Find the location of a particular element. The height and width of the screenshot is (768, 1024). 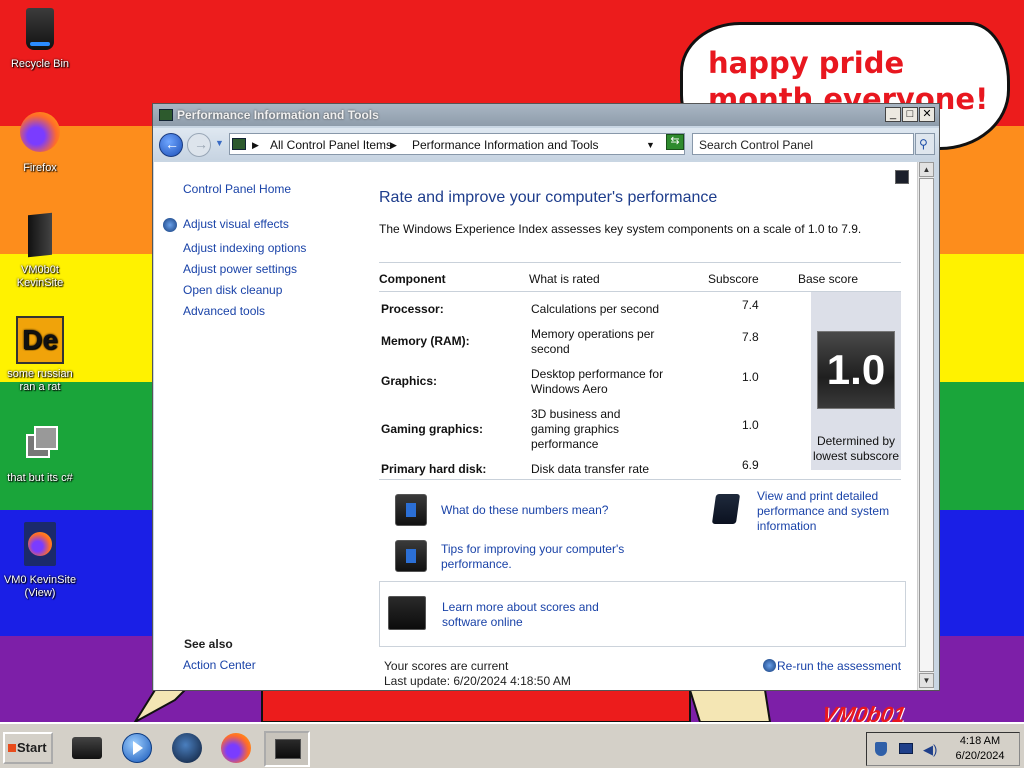

sidebar-item-open-disk-cleanup: Open disk cleanup is located at coordinates (232, 290).